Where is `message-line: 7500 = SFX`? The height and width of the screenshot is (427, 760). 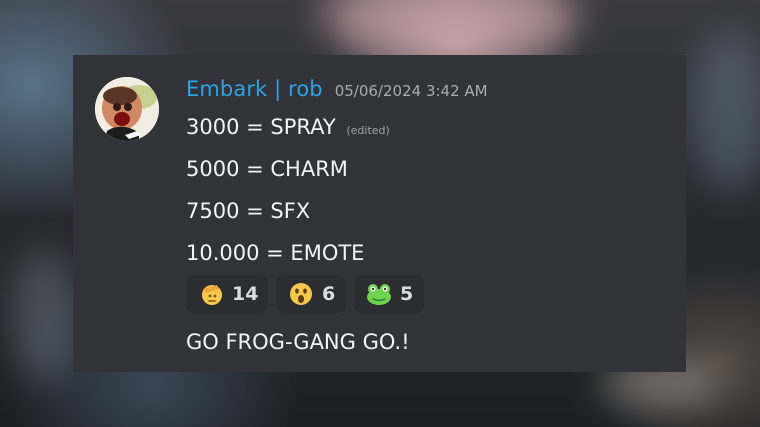 message-line: 7500 = SFX is located at coordinates (248, 211).